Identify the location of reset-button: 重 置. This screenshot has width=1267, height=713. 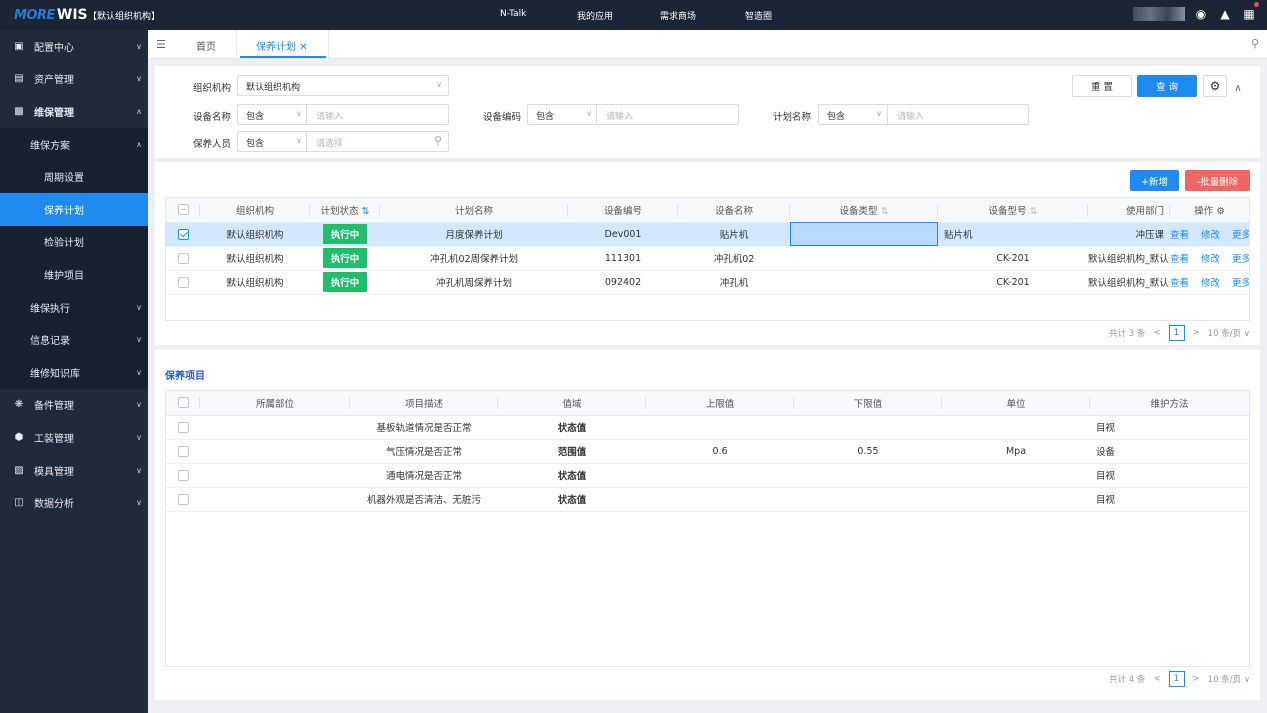
(1102, 86).